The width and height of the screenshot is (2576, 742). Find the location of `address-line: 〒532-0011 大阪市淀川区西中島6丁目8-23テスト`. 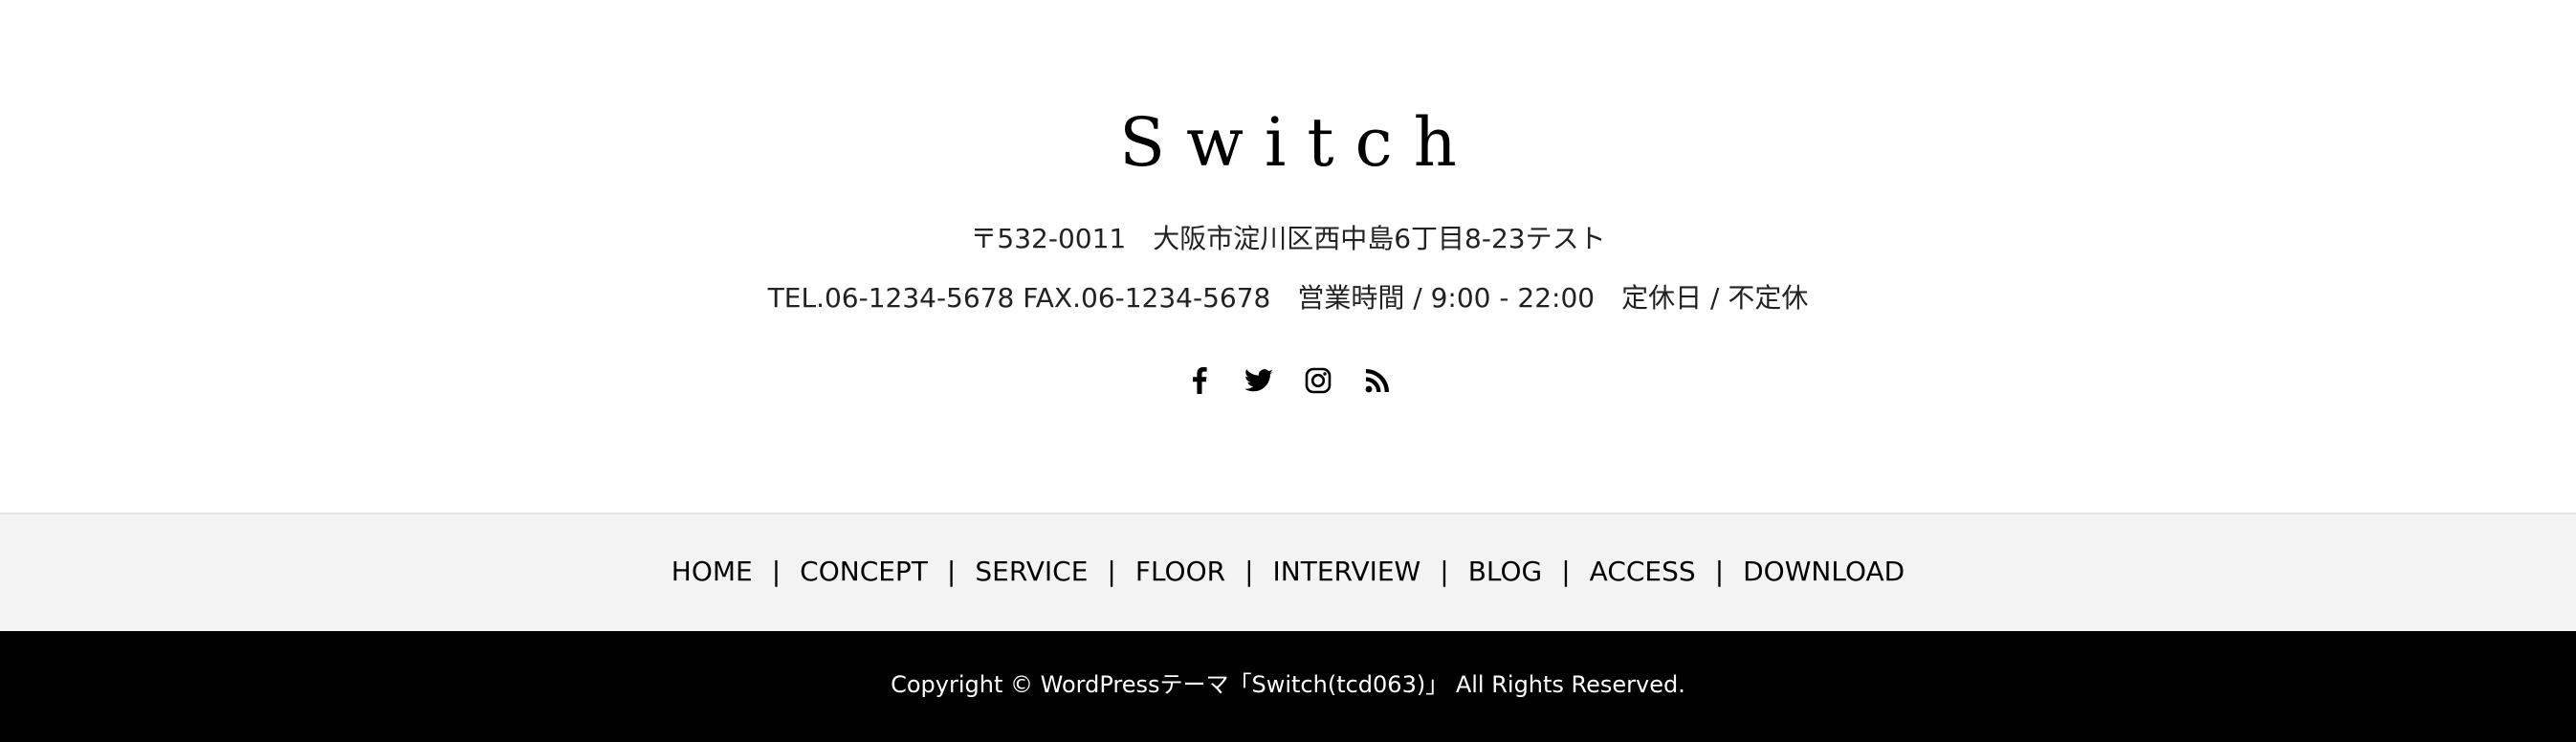

address-line: 〒532-0011 大阪市淀川区西中島6丁目8-23テスト is located at coordinates (1288, 239).